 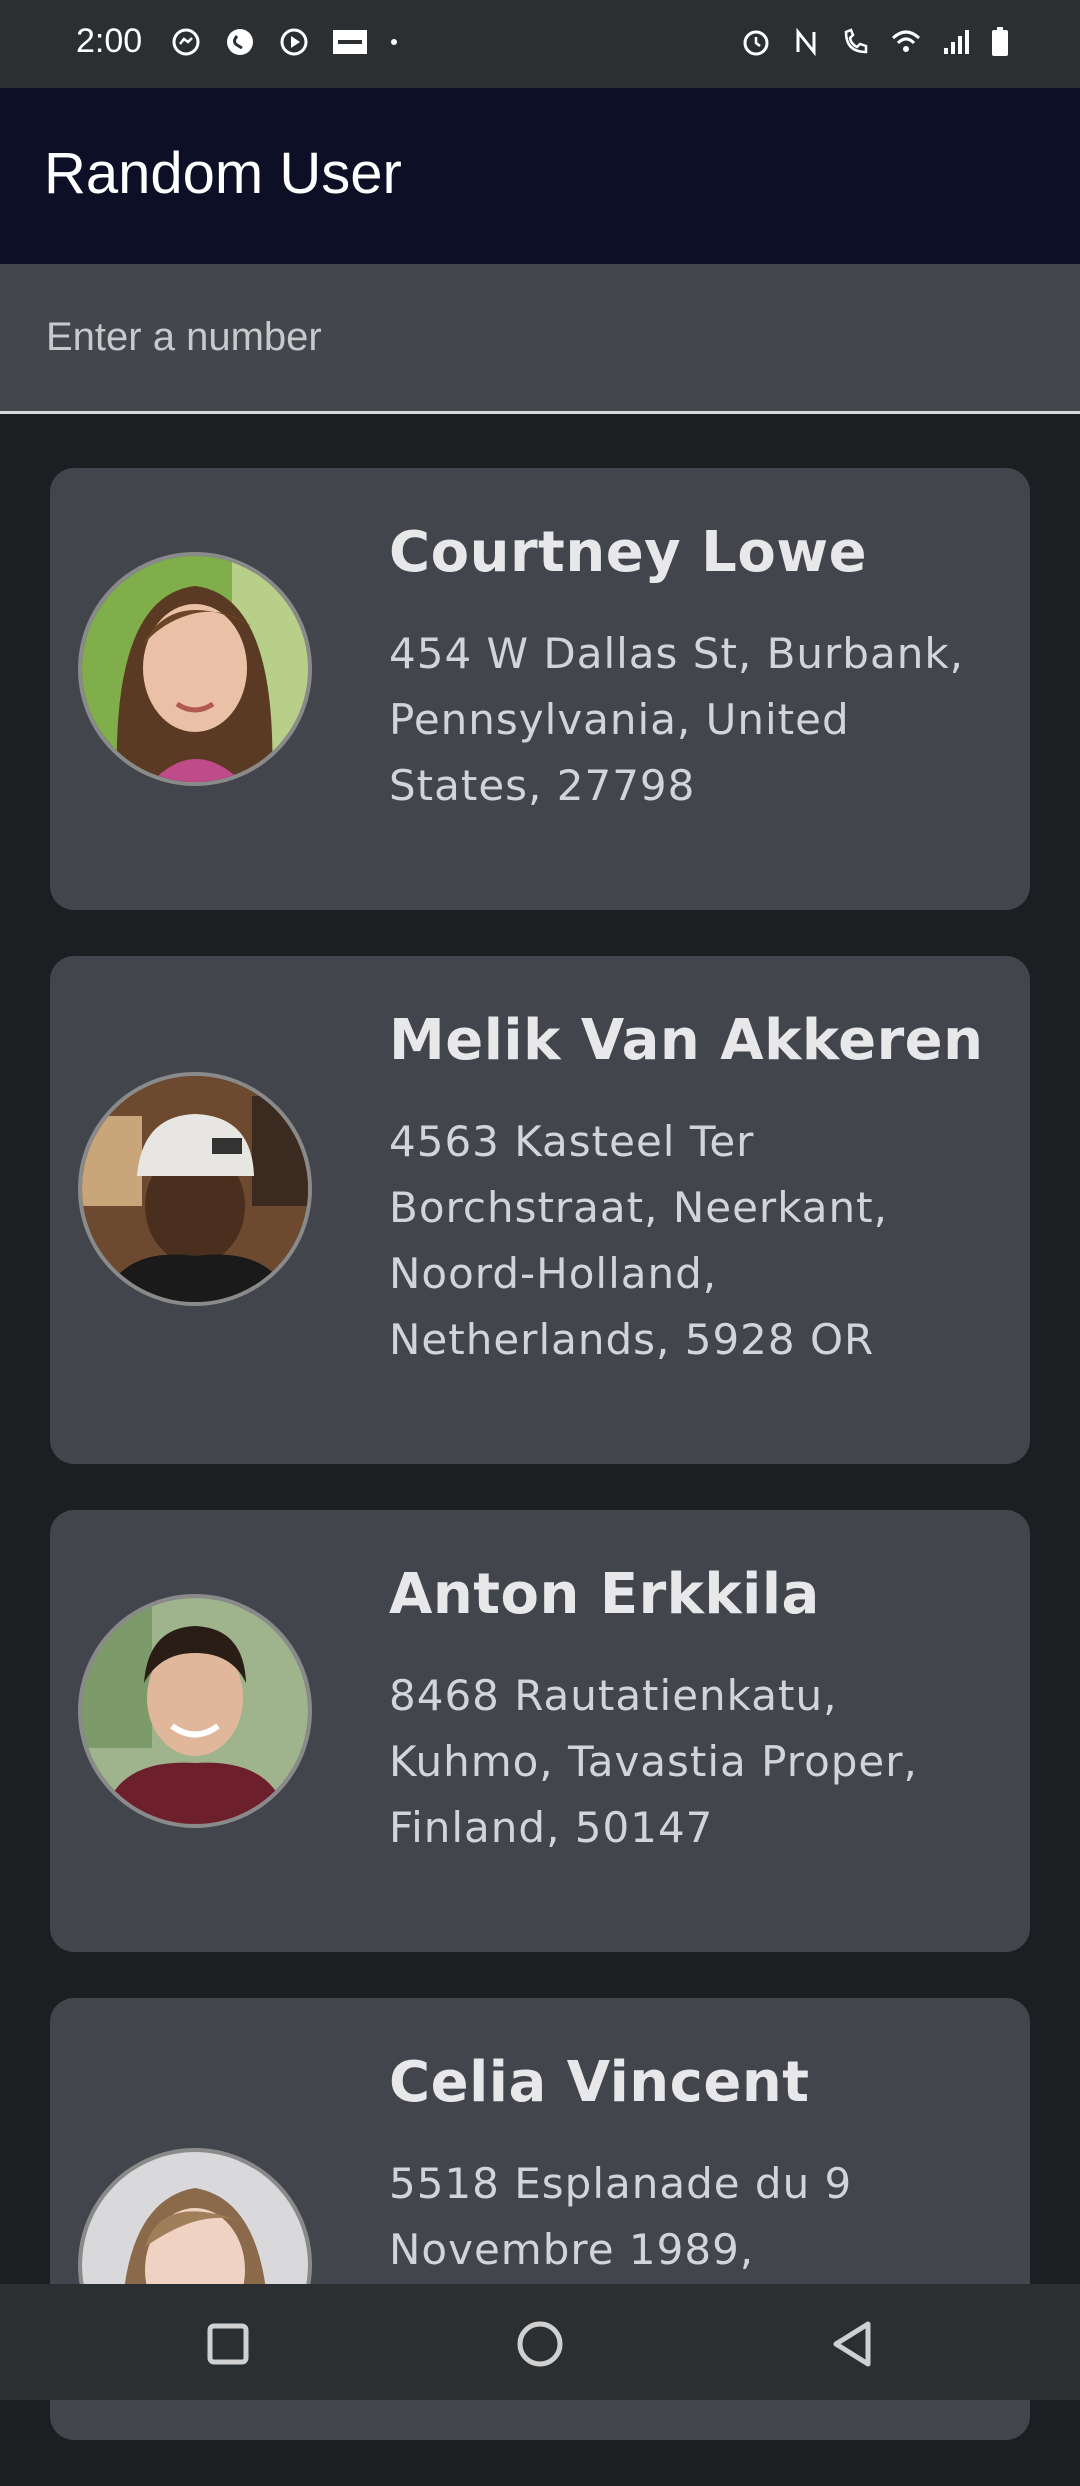 I want to click on signal-icon, so click(x=956, y=42).